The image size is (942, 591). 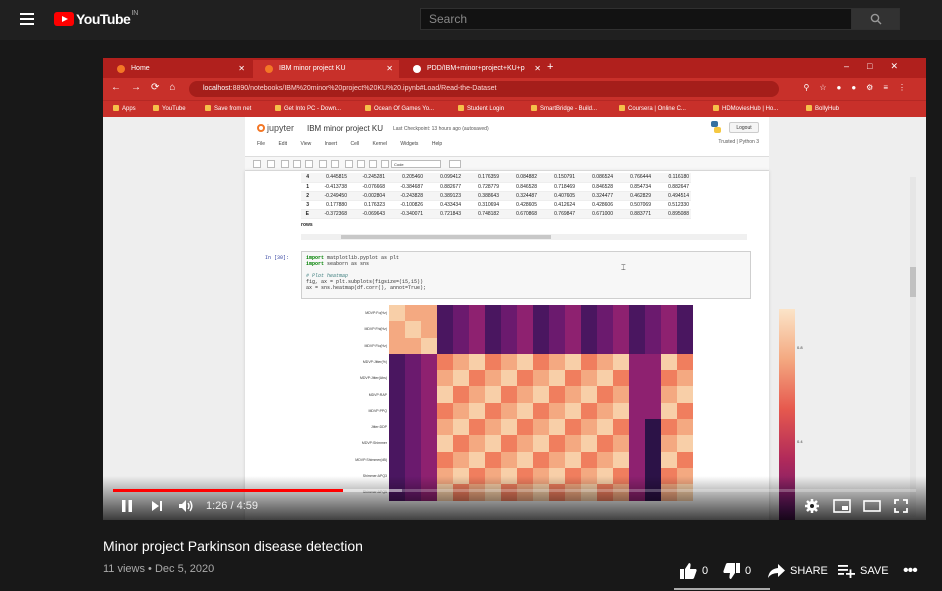 What do you see at coordinates (596, 205) in the screenshot?
I see `table-cell: 0.428606` at bounding box center [596, 205].